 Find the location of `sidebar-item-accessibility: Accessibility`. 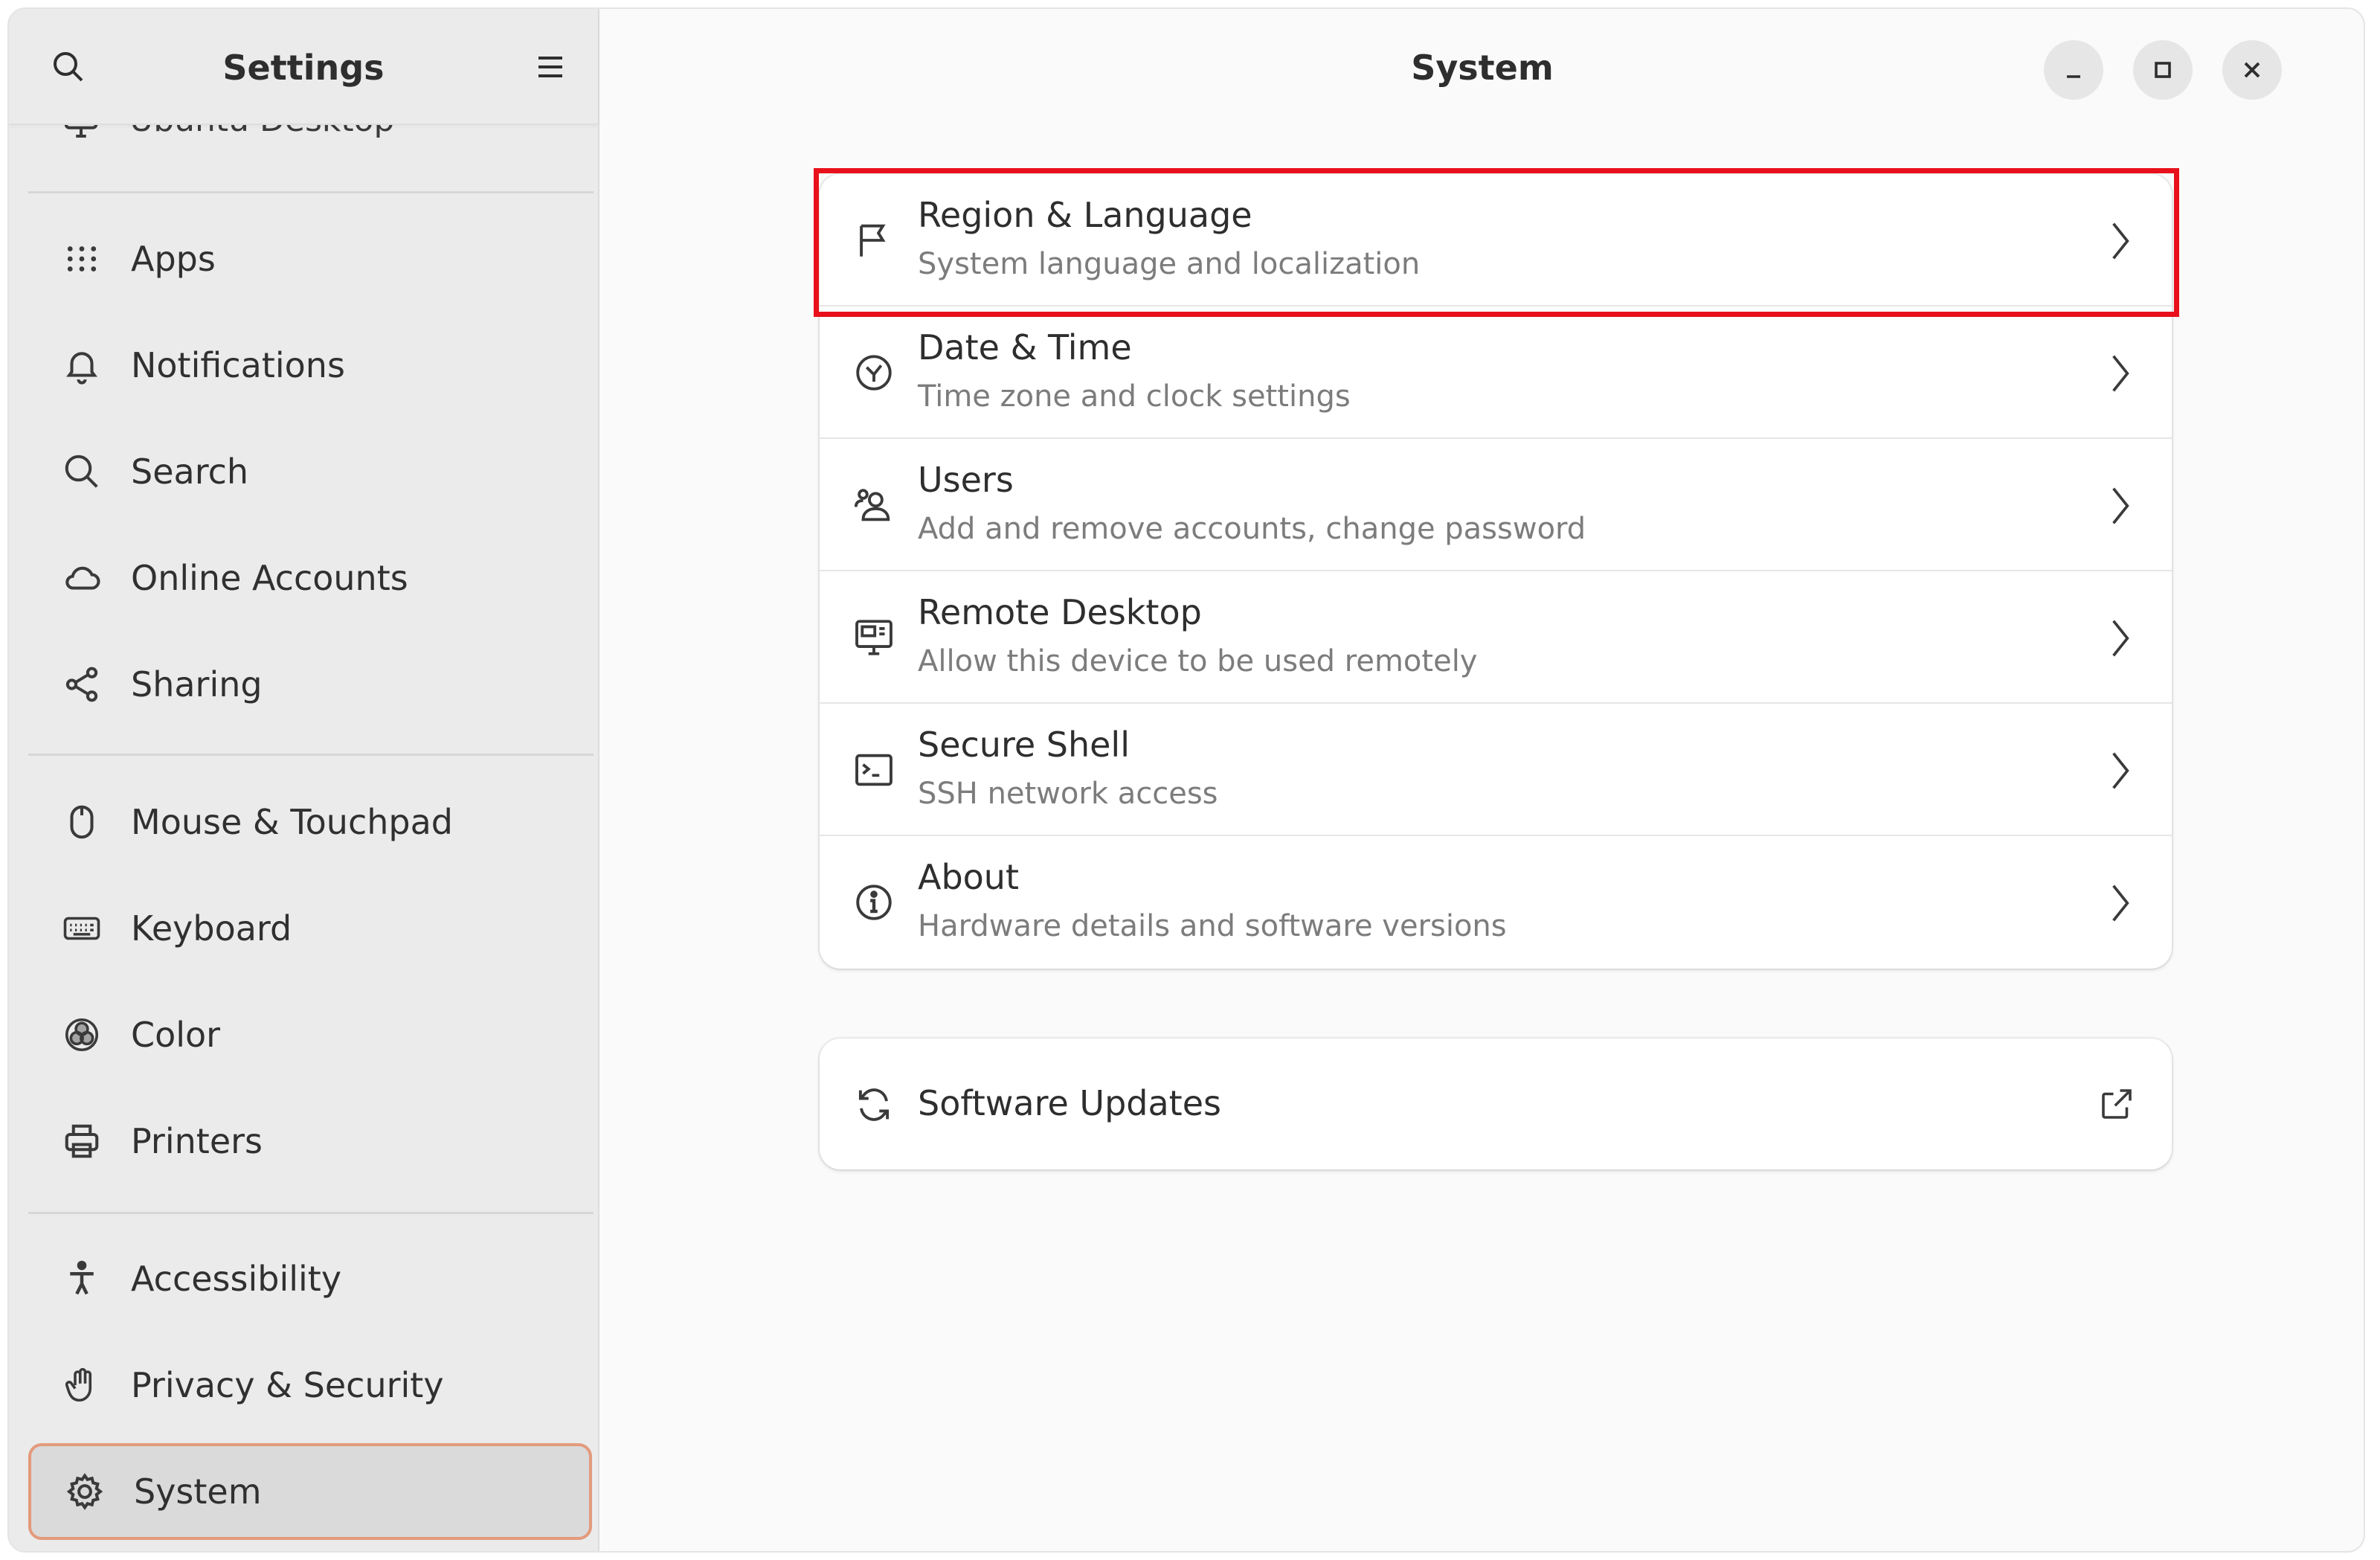

sidebar-item-accessibility: Accessibility is located at coordinates (310, 1278).